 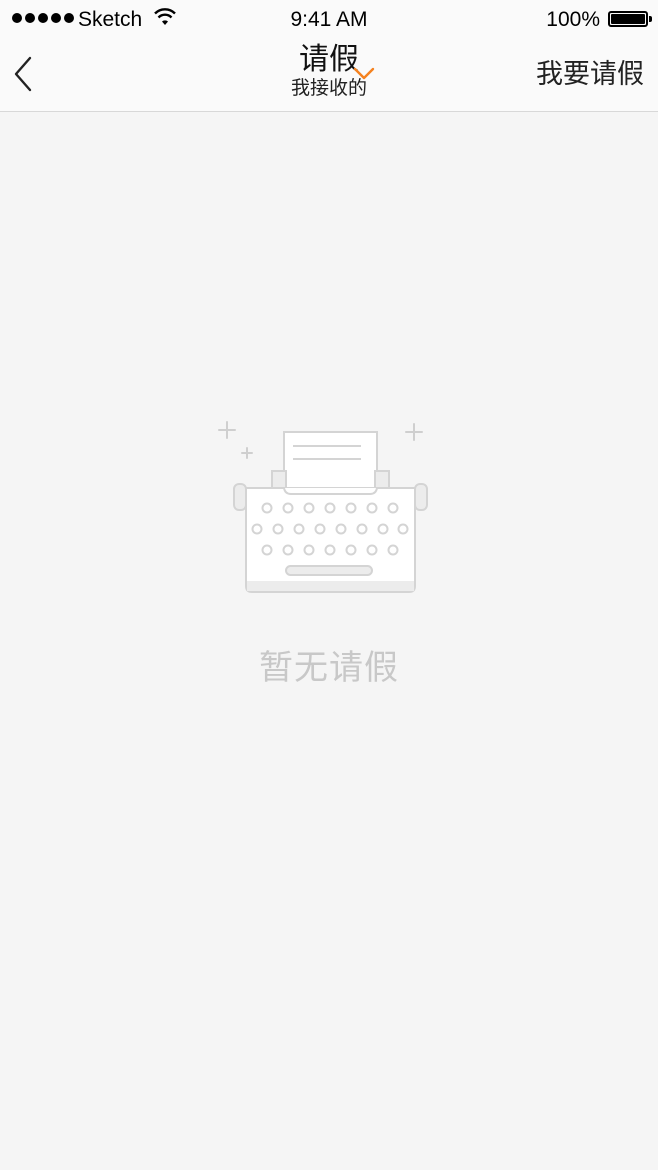 What do you see at coordinates (364, 74) in the screenshot?
I see `chevron-down-icon` at bounding box center [364, 74].